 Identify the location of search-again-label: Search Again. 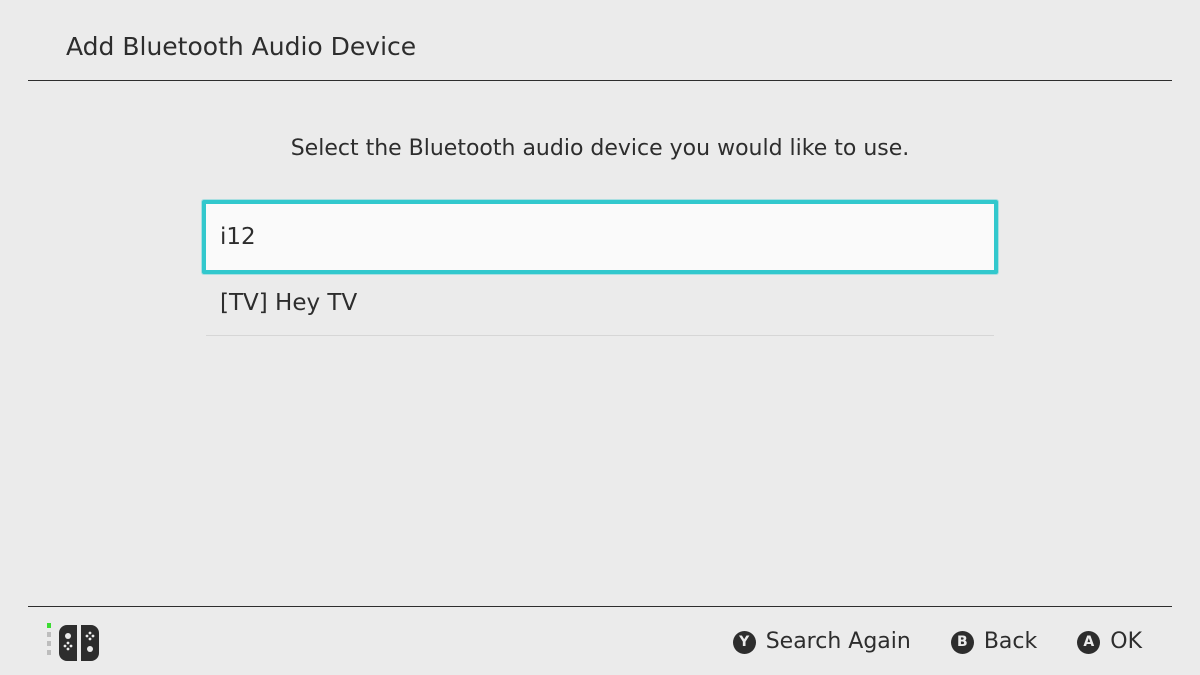
(838, 641).